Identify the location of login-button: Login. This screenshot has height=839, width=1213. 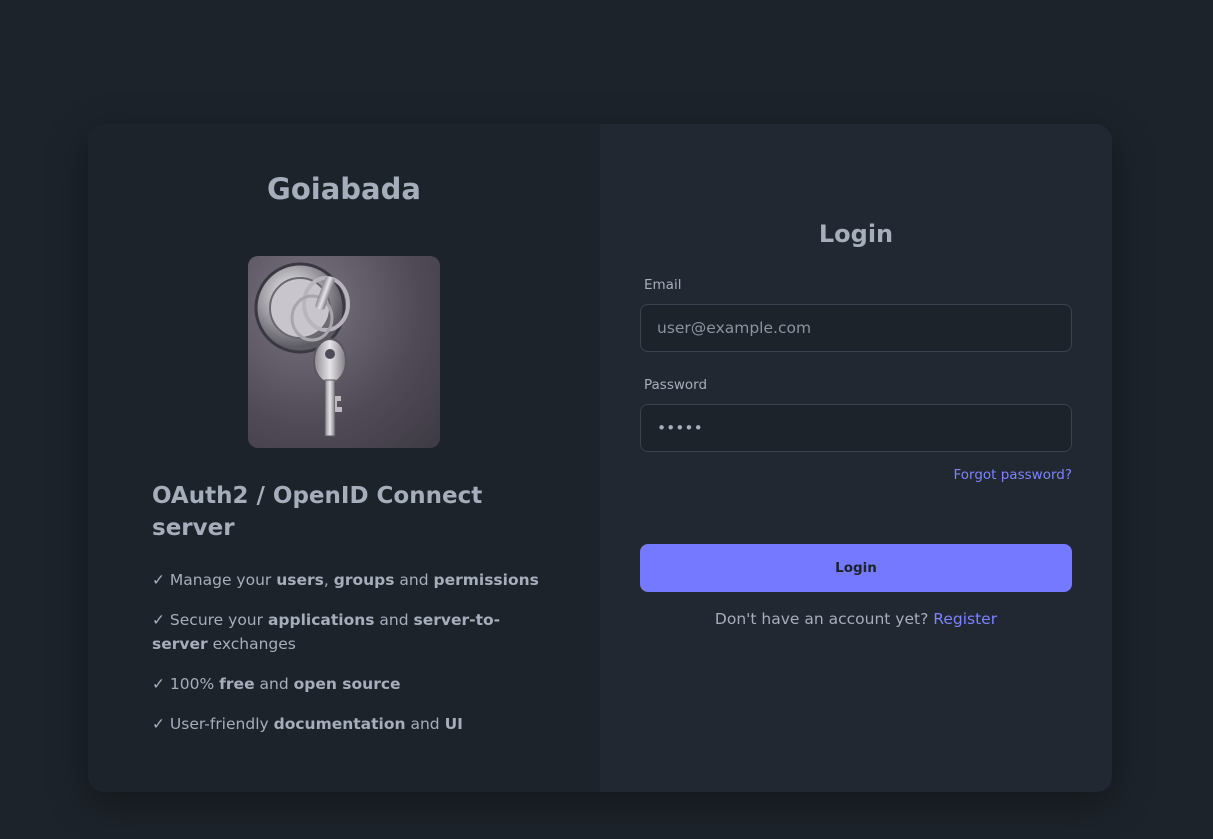
(856, 568).